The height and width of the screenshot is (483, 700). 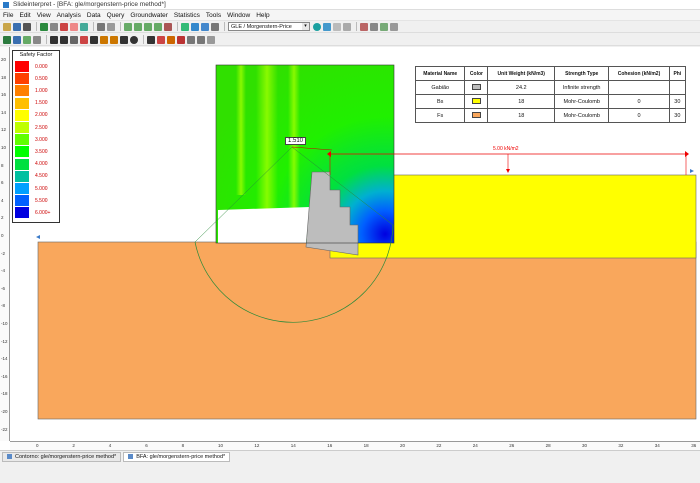 What do you see at coordinates (168, 26) in the screenshot?
I see `pan-icon` at bounding box center [168, 26].